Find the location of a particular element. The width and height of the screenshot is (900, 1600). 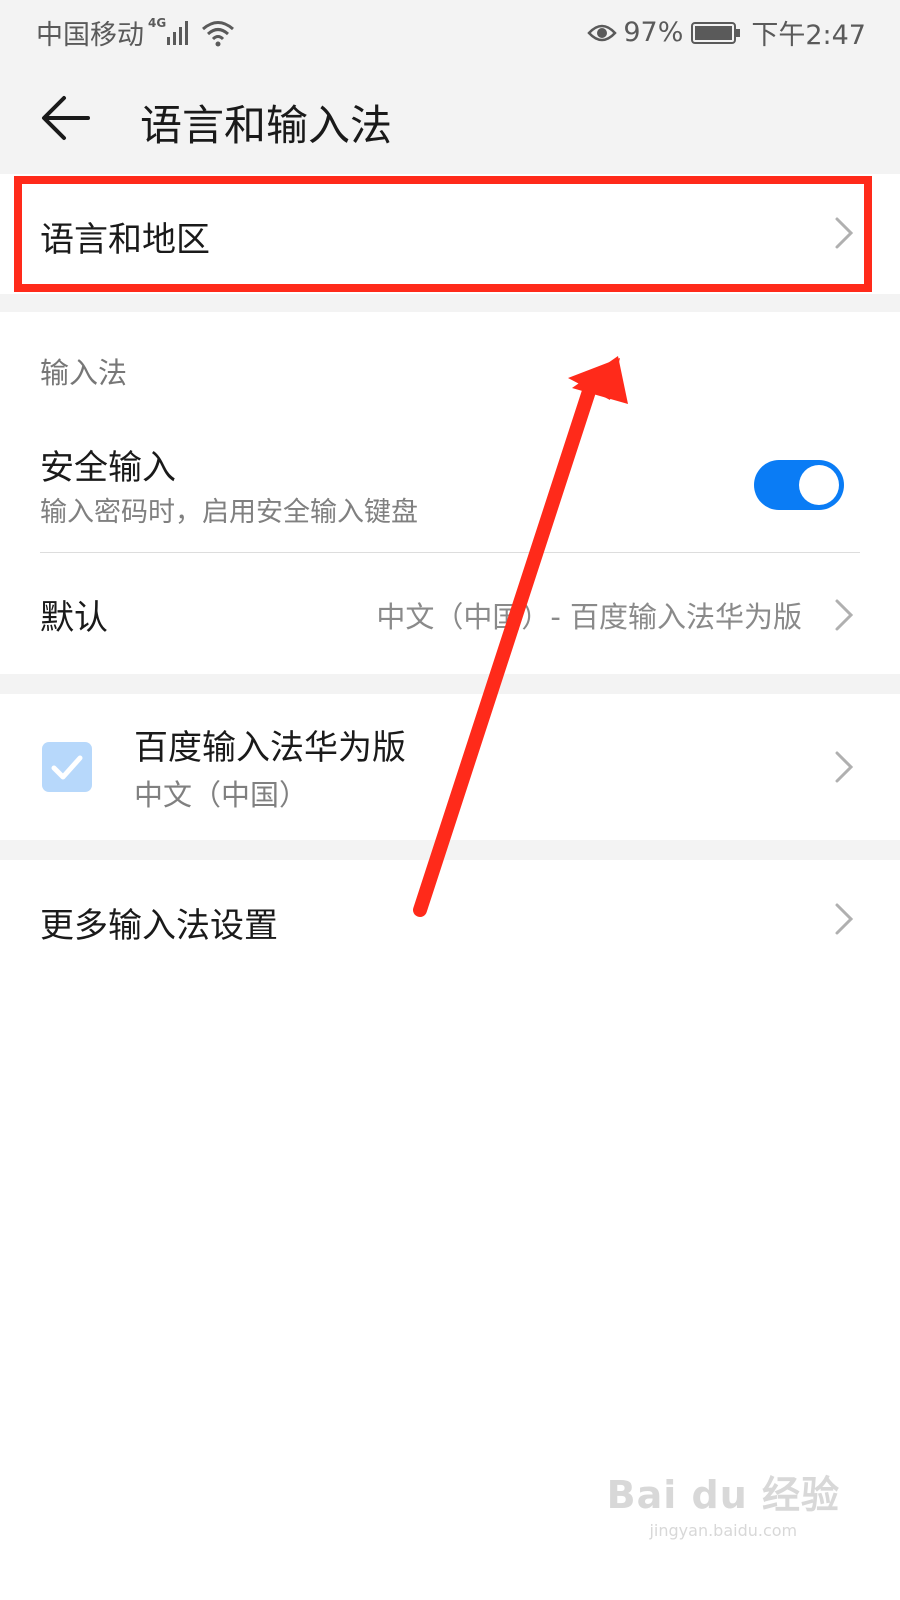

more-settings-row: 更多输入法设置 is located at coordinates (450, 920).